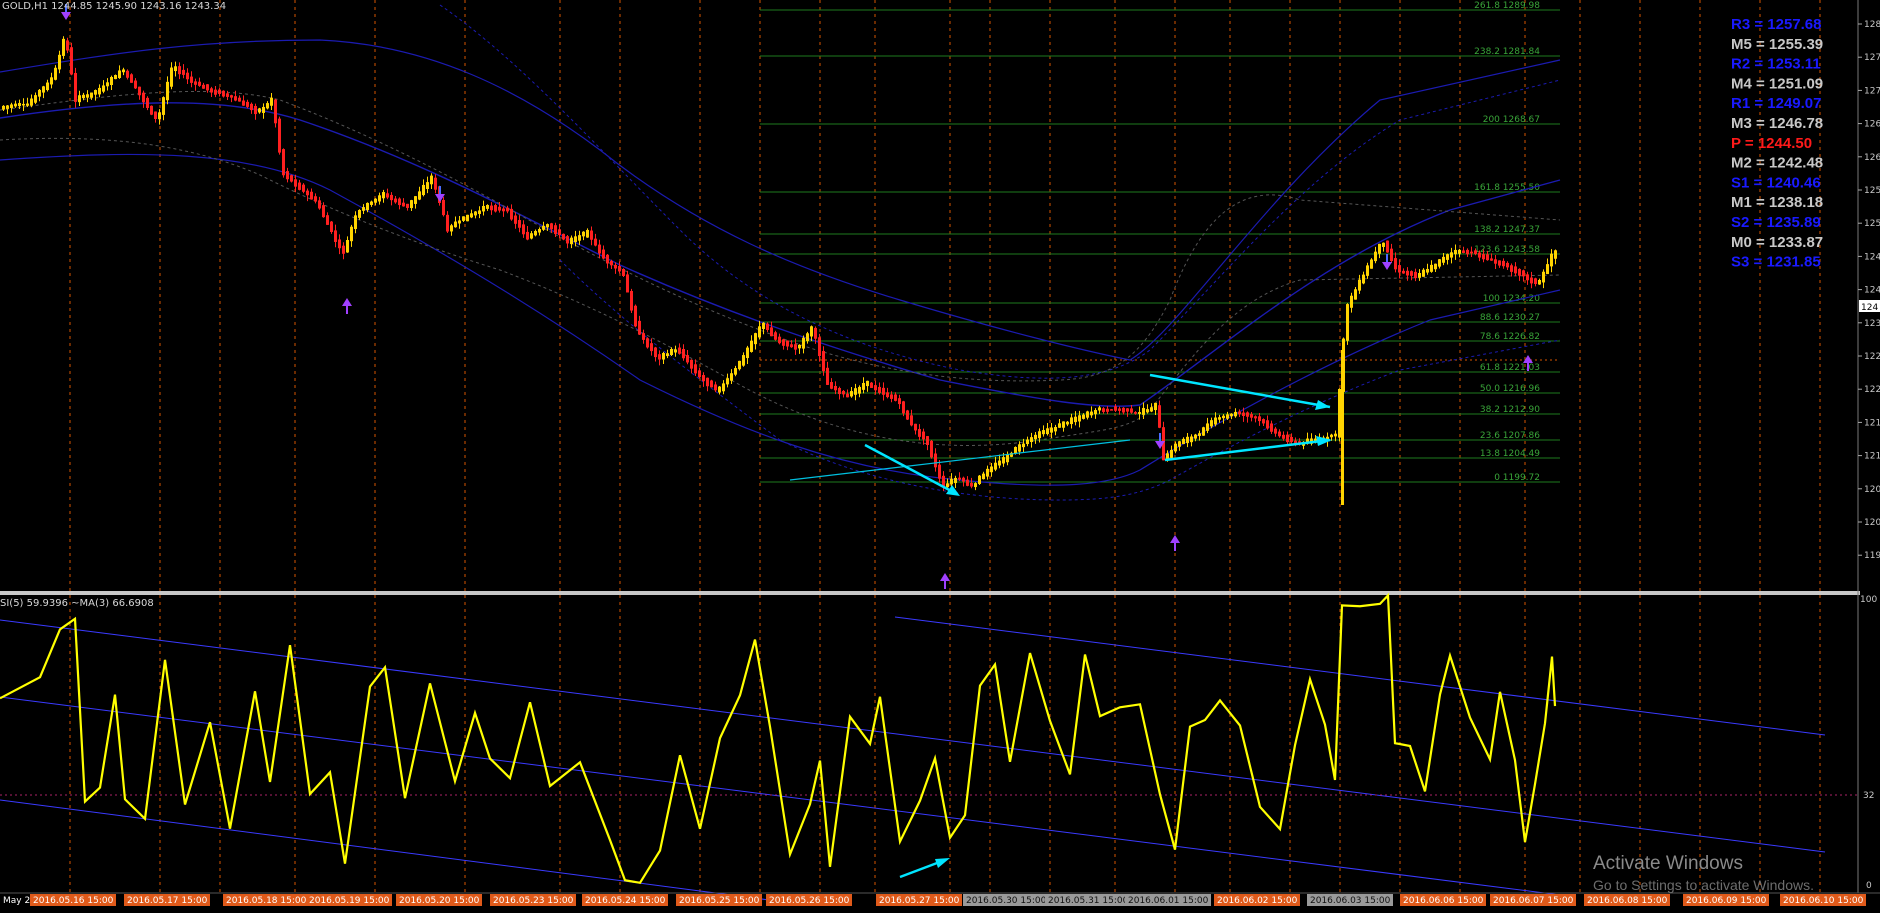 The image size is (1880, 913). I want to click on date-label: 2016.05.23 15:00, so click(533, 901).